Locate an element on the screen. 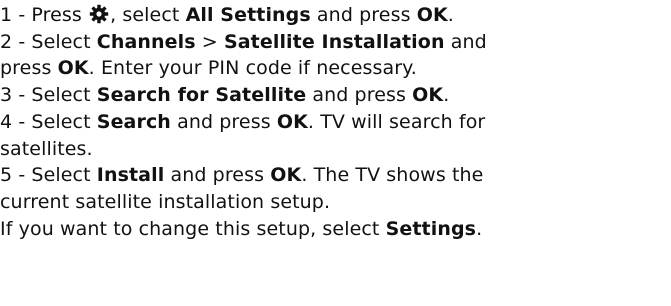  step-2b-prefix: press is located at coordinates (29, 68).